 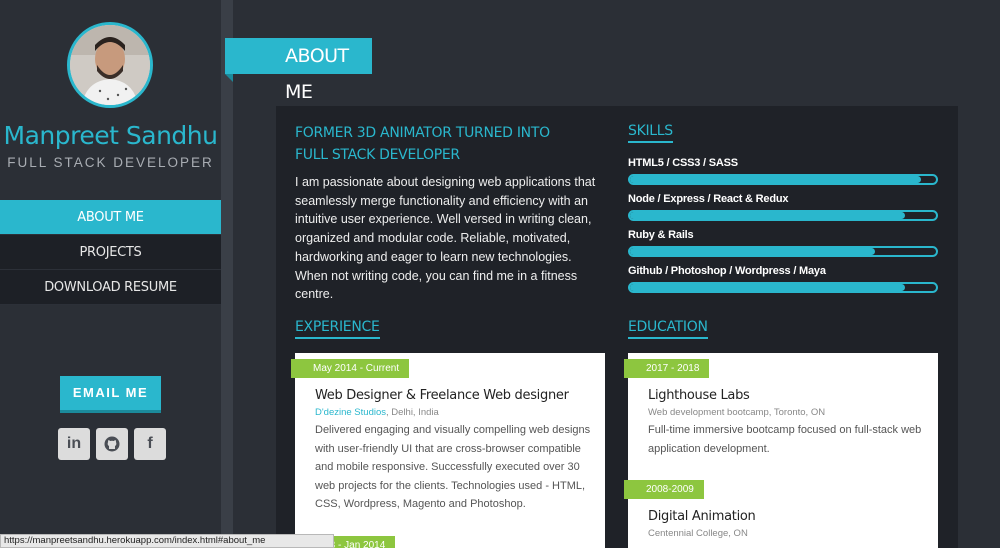 I want to click on nav-item-projects: PROJECTS, so click(x=110, y=252).